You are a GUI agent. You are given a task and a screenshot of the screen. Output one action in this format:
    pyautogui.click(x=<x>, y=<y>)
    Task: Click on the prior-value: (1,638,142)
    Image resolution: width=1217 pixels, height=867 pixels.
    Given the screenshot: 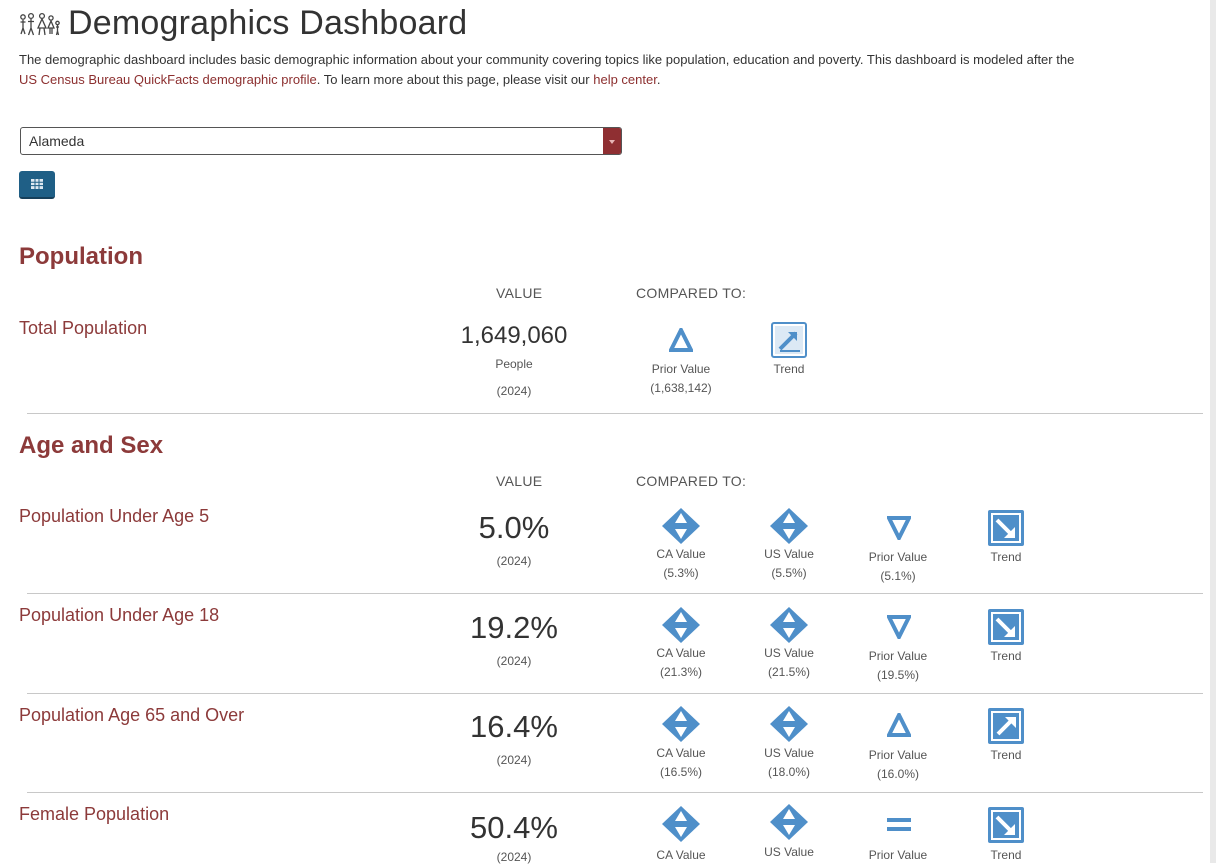 What is the action you would take?
    pyautogui.click(x=681, y=388)
    